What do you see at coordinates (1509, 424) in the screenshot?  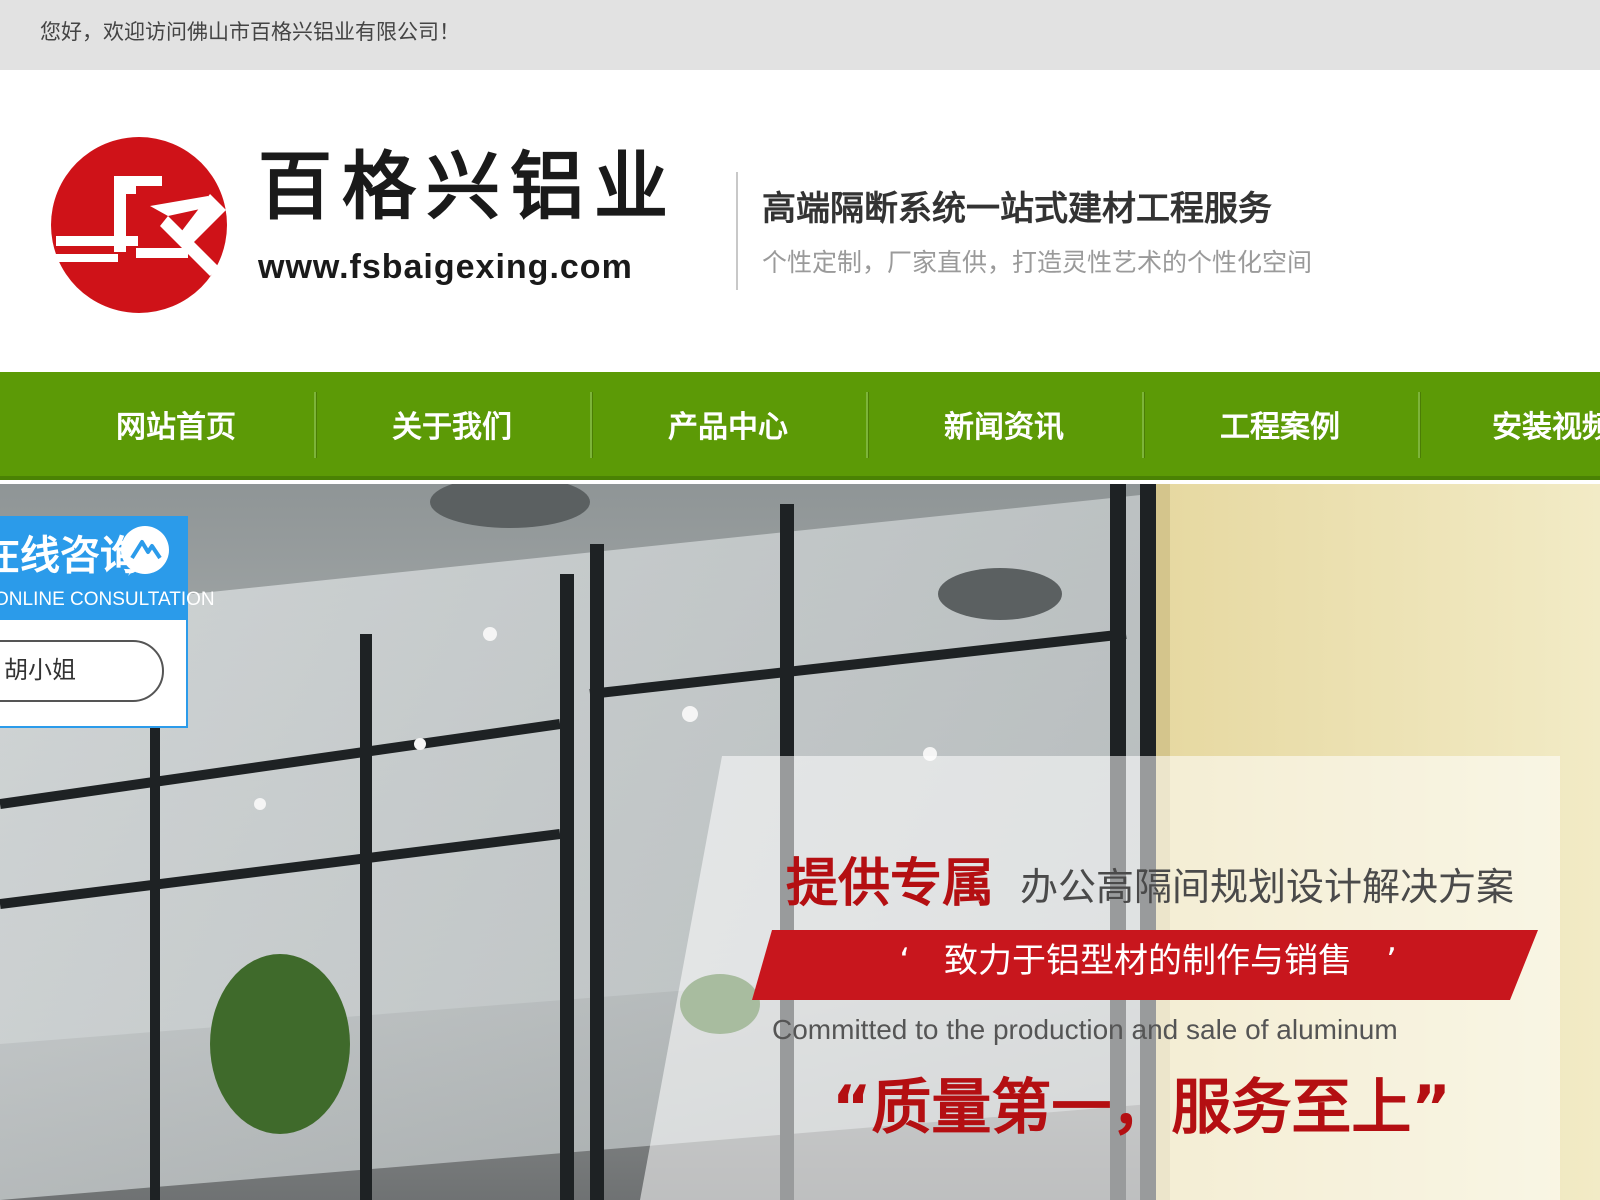 I see `nav-item-videos: 安装视频` at bounding box center [1509, 424].